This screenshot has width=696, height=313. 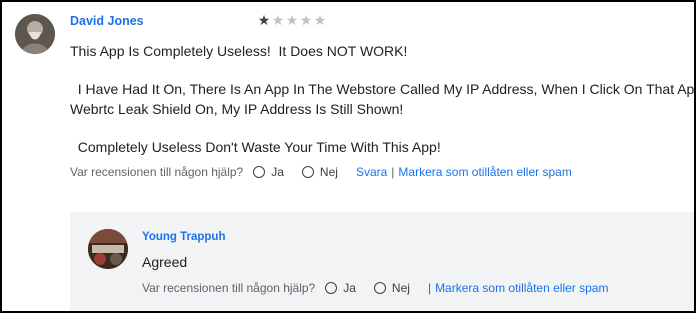 What do you see at coordinates (264, 20) in the screenshot?
I see `star-filled-icon: ★` at bounding box center [264, 20].